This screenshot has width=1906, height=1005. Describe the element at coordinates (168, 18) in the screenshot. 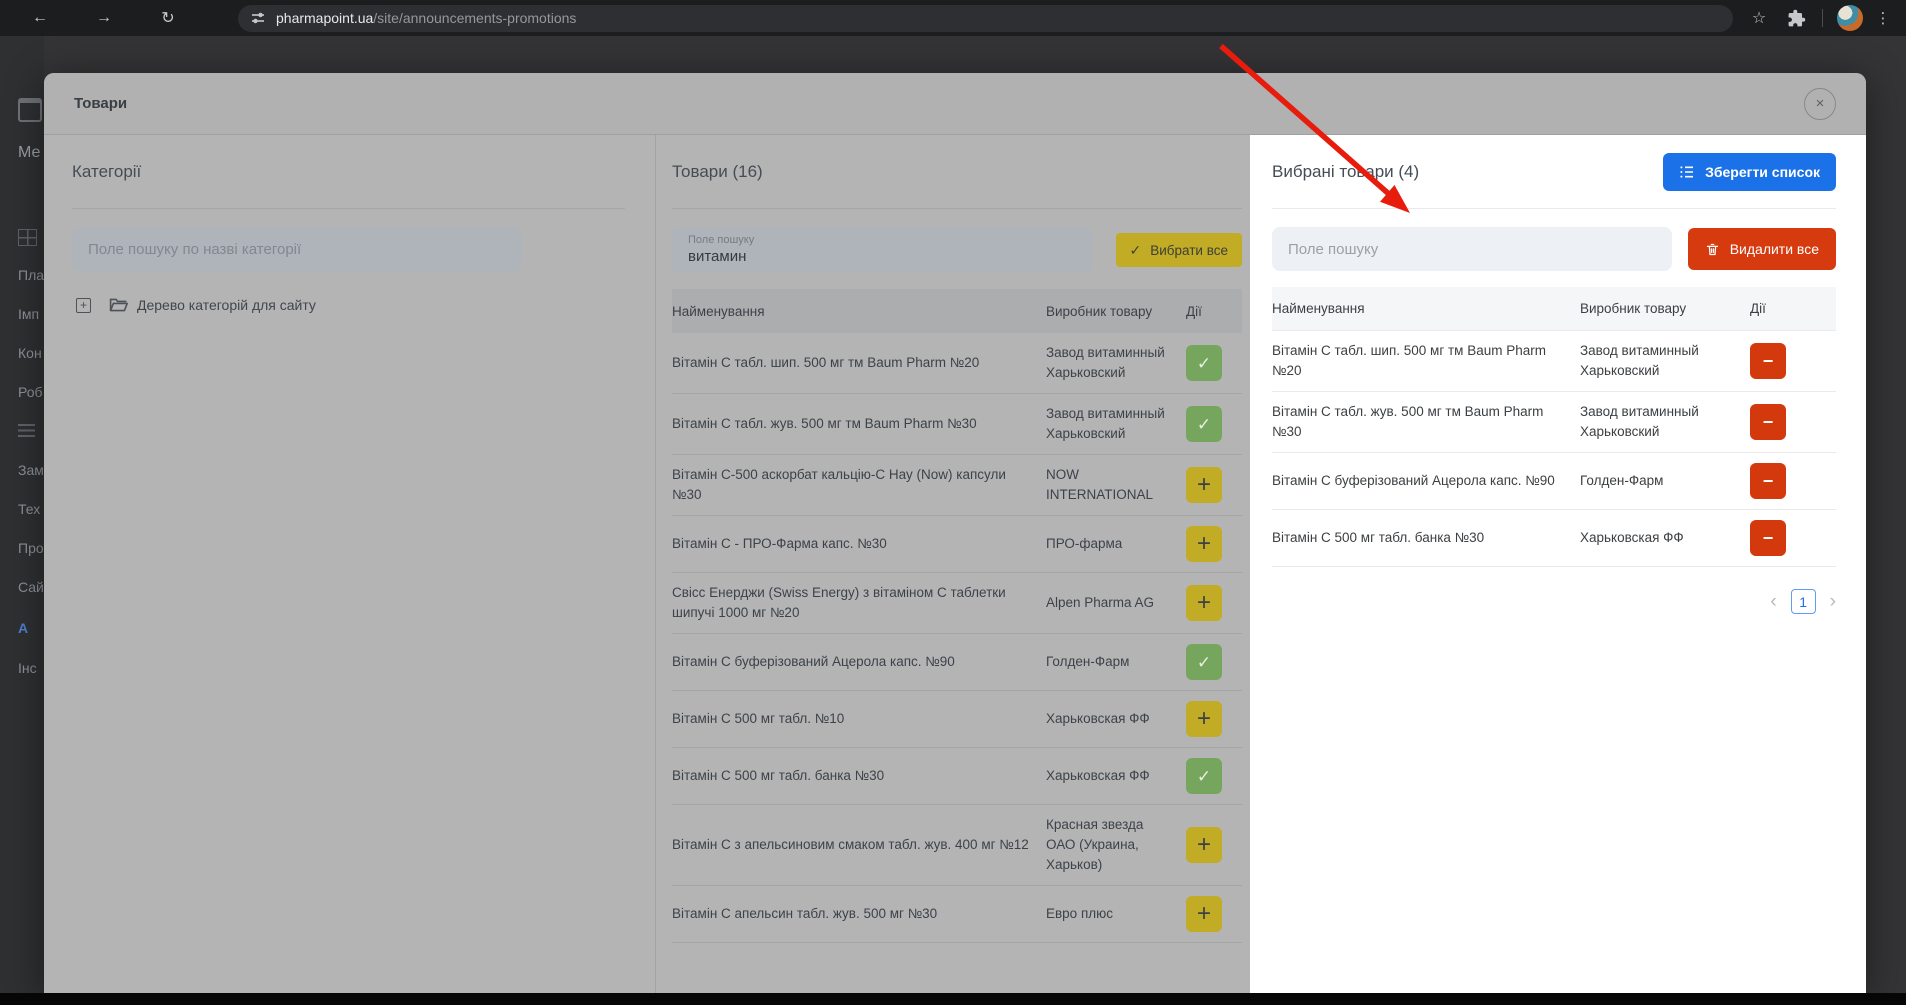

I see `reload-icon: ↻` at that location.